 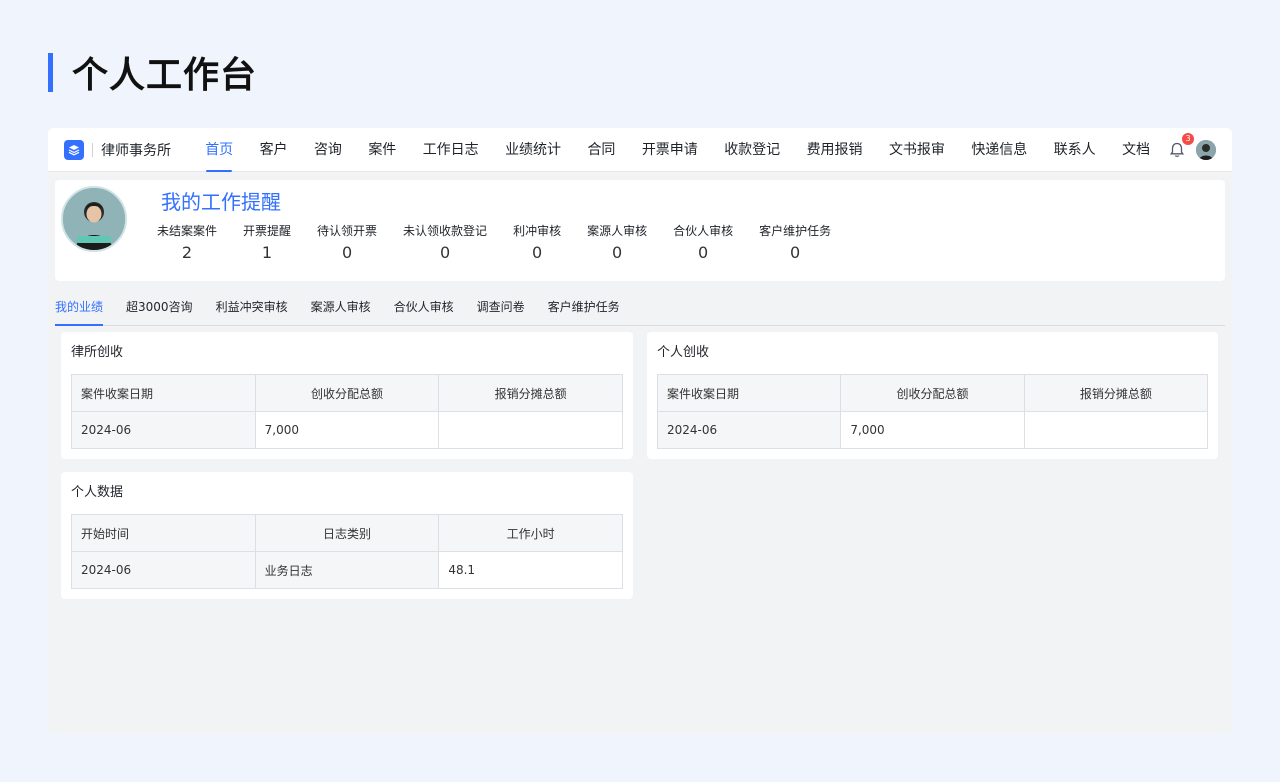 What do you see at coordinates (159, 308) in the screenshot?
I see `tab: 超3000咨询` at bounding box center [159, 308].